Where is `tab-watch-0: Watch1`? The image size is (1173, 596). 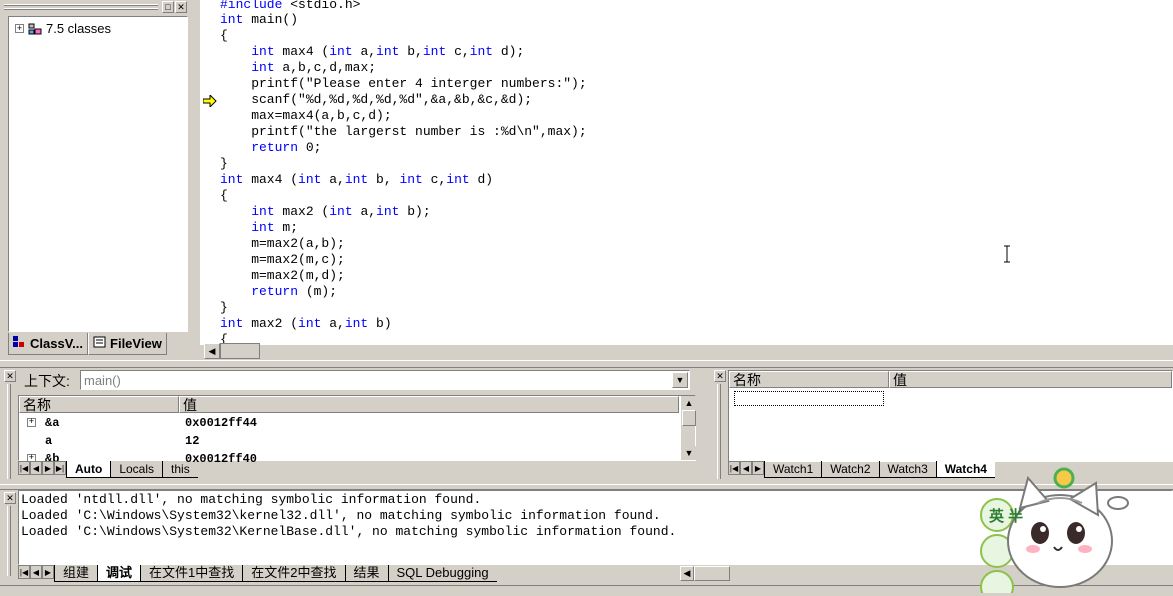
tab-watch-0: Watch1 is located at coordinates (793, 469).